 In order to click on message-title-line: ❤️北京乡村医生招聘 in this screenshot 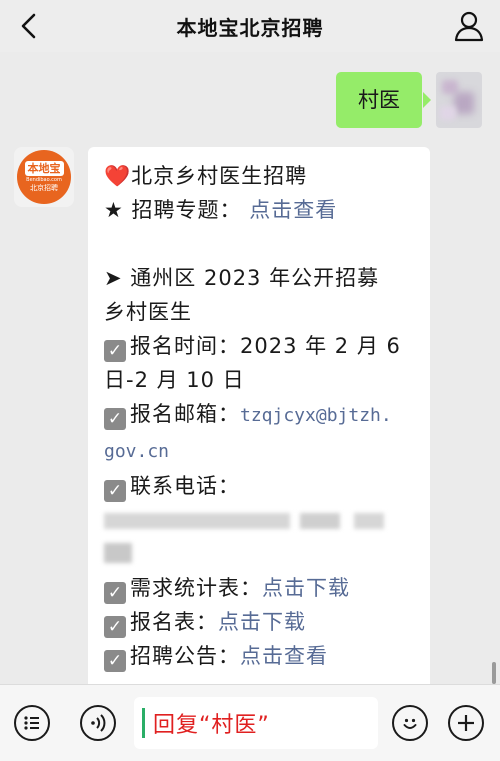, I will do `click(261, 176)`.